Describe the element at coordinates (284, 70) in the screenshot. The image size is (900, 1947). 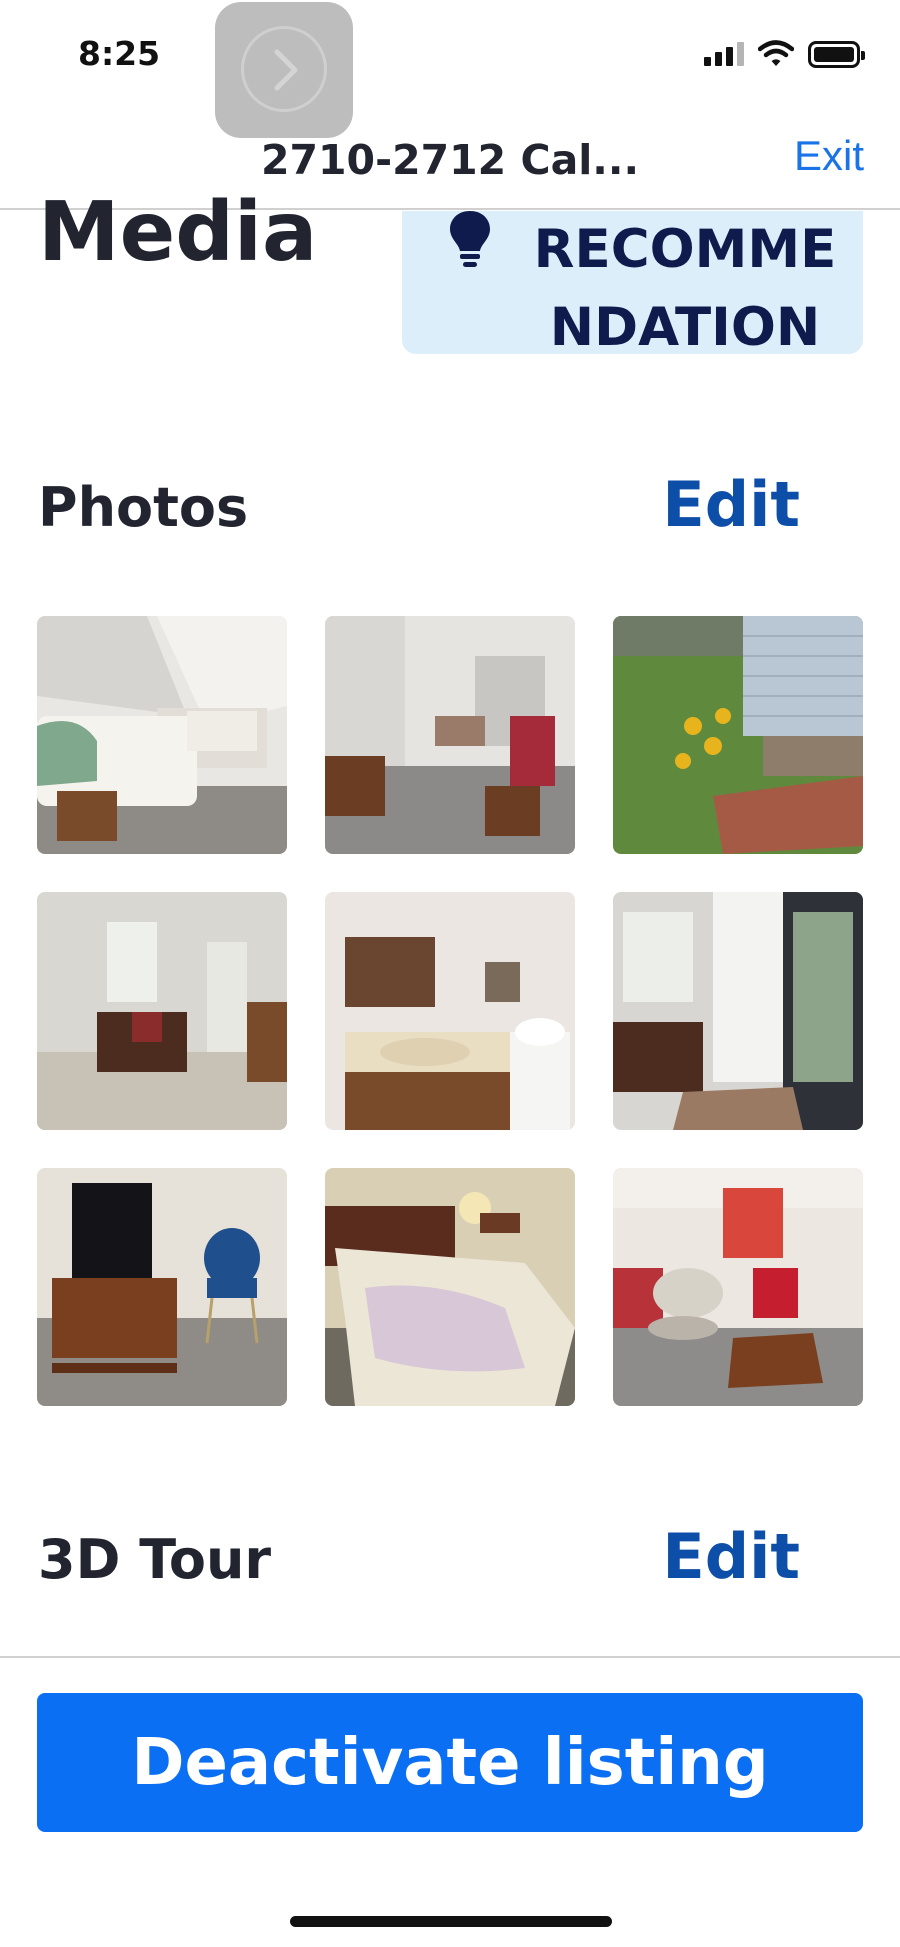
I see `back-to-app-icon` at that location.